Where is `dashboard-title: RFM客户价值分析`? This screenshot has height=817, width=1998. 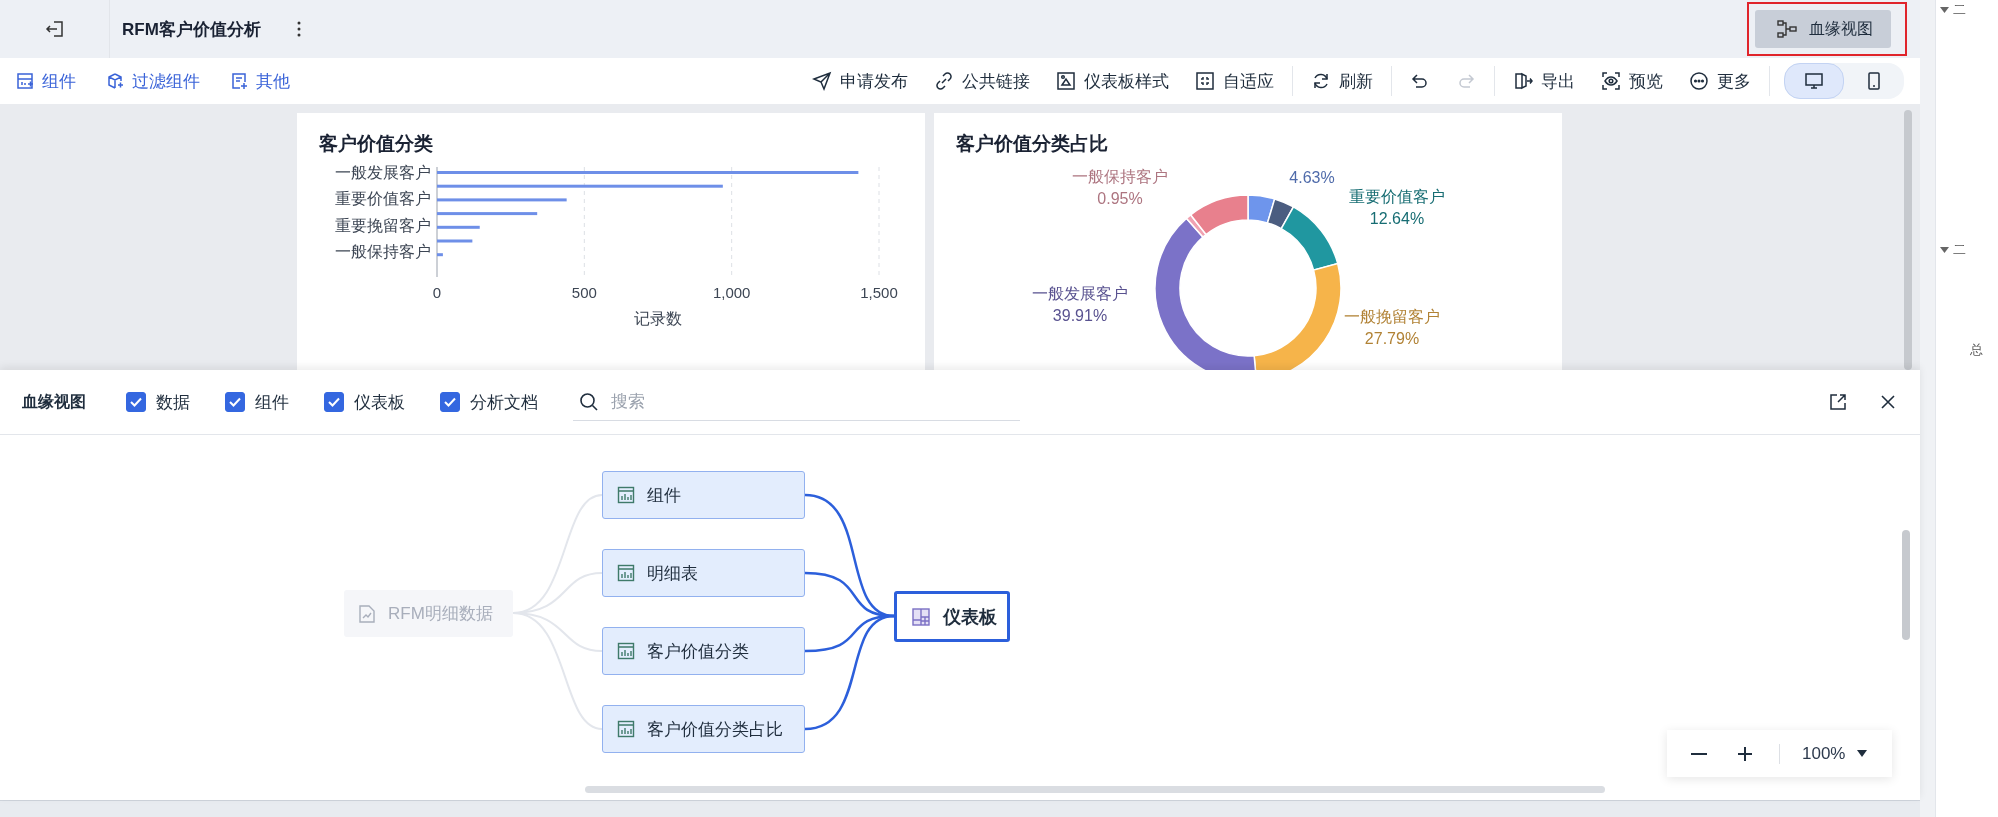 dashboard-title: RFM客户价值分析 is located at coordinates (191, 29).